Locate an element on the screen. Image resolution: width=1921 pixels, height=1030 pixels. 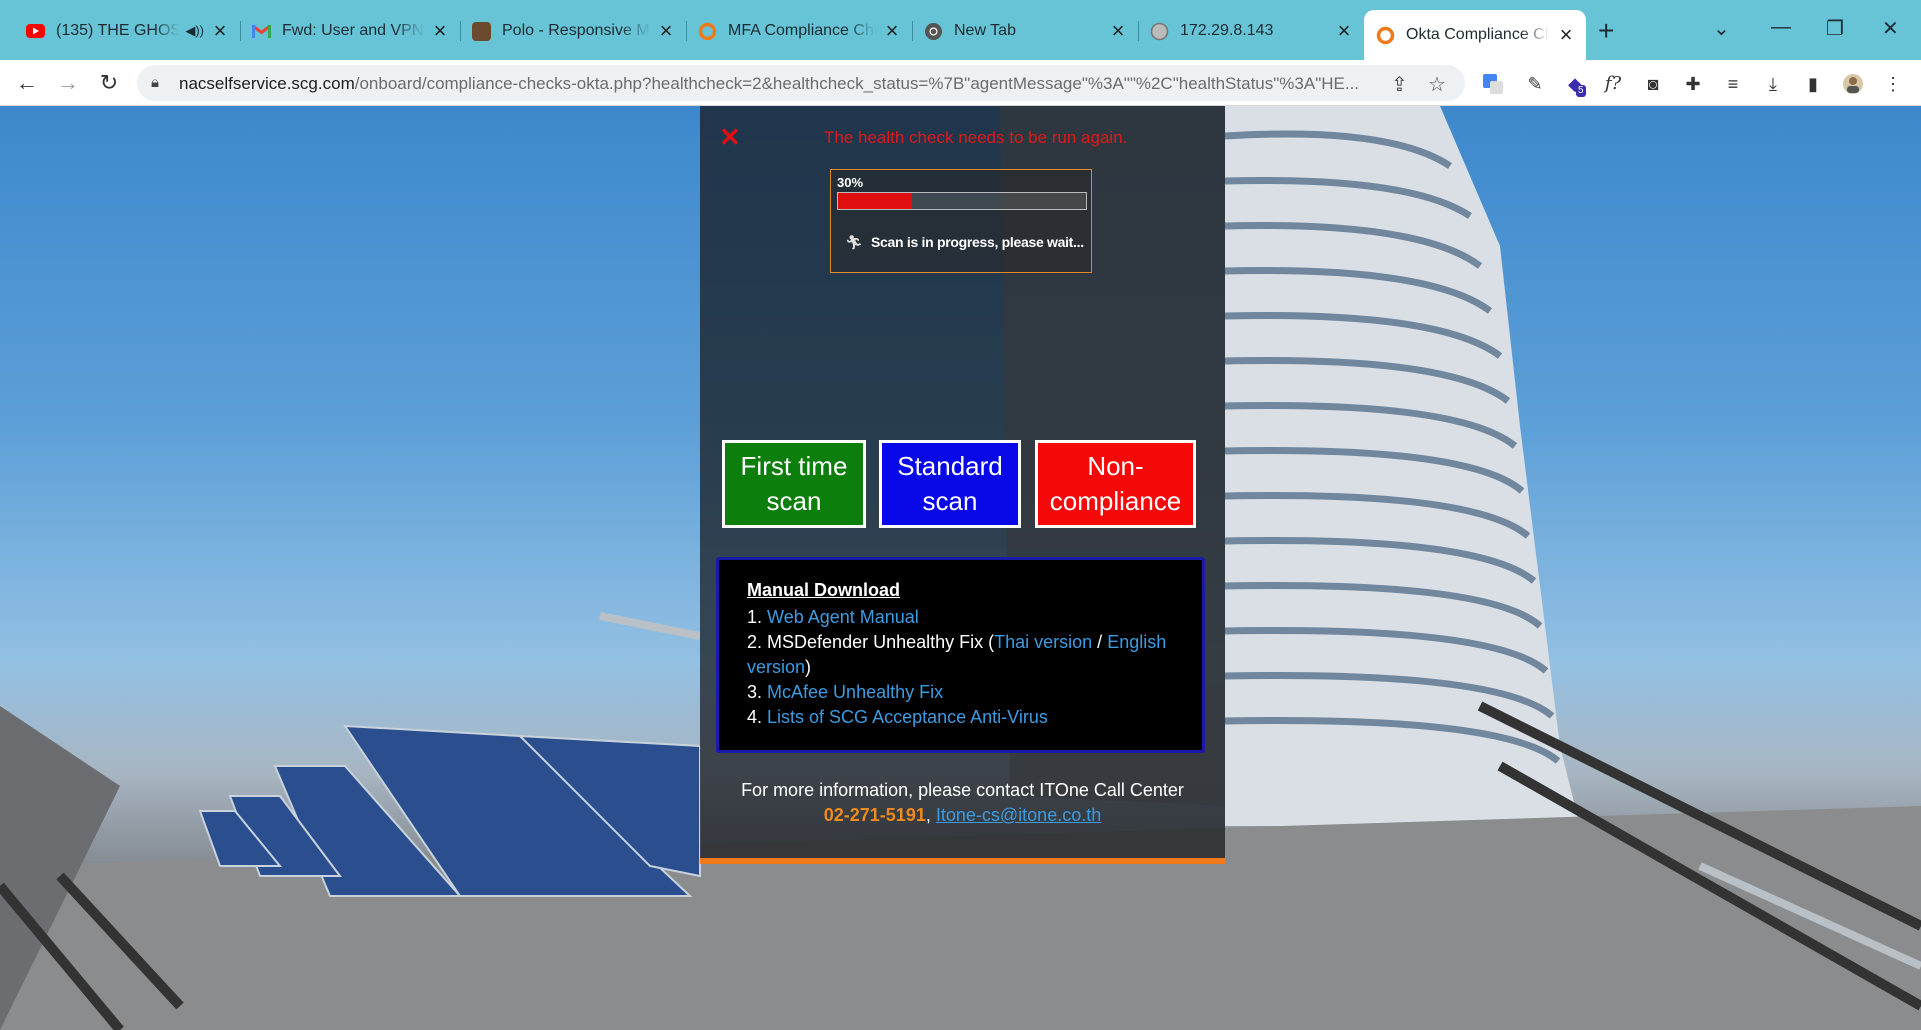
back-icon: ← is located at coordinates (27, 83).